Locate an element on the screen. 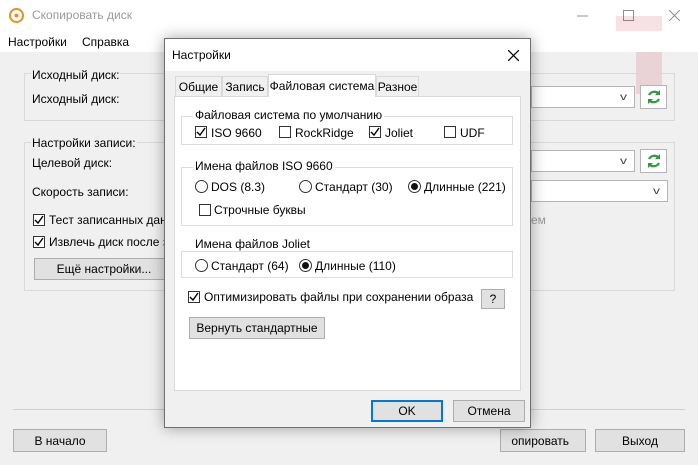 The height and width of the screenshot is (465, 698). iso-dos-radio is located at coordinates (201, 186).